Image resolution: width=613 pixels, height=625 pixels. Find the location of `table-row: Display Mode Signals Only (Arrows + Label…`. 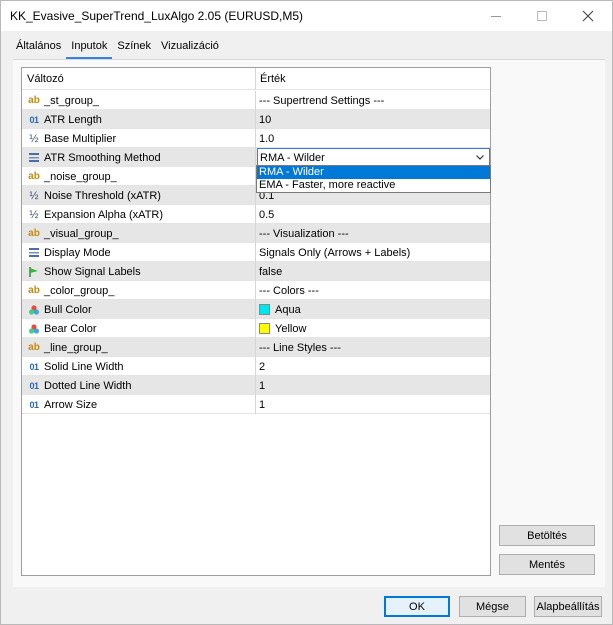

table-row: Display Mode Signals Only (Arrows + Label… is located at coordinates (256, 252).